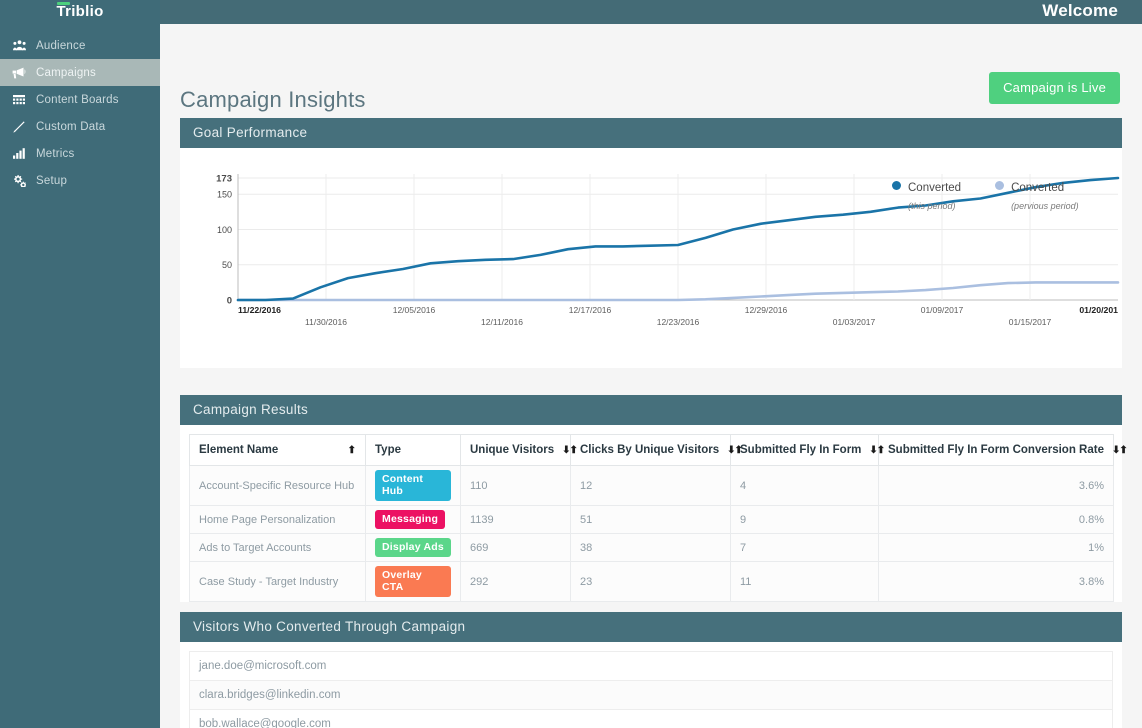 The width and height of the screenshot is (1142, 728). I want to click on table-header-unique-visitors: Unique Visitors ⬇⬆, so click(519, 450).